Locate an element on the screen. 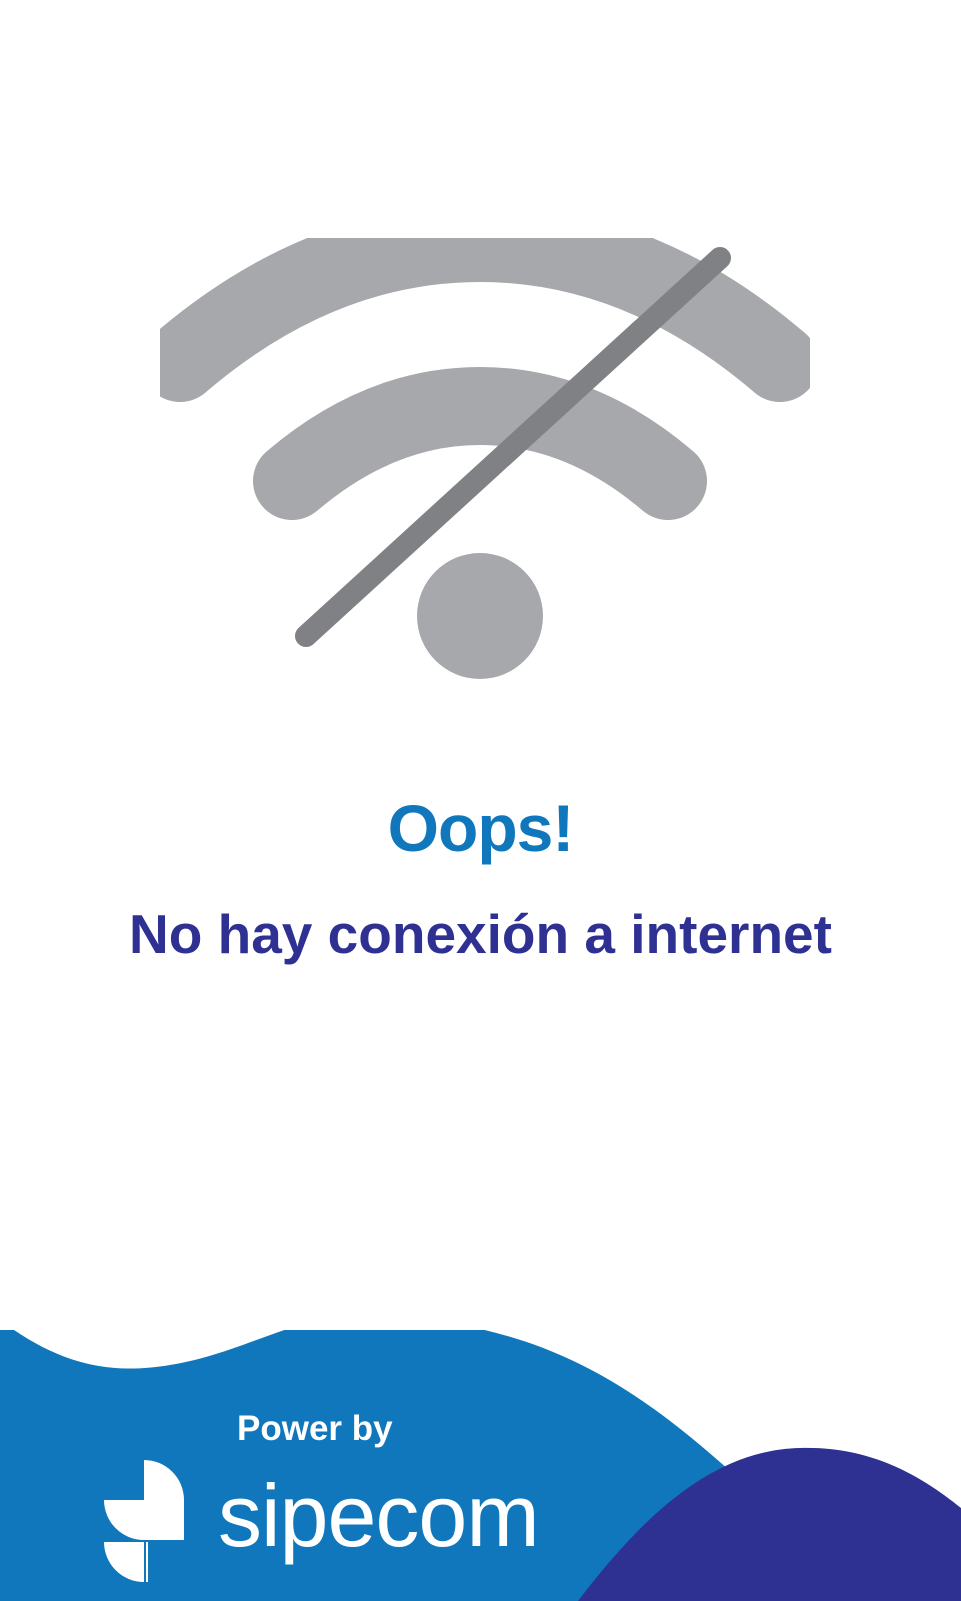 The height and width of the screenshot is (1601, 961). error-title: Oops! is located at coordinates (481, 828).